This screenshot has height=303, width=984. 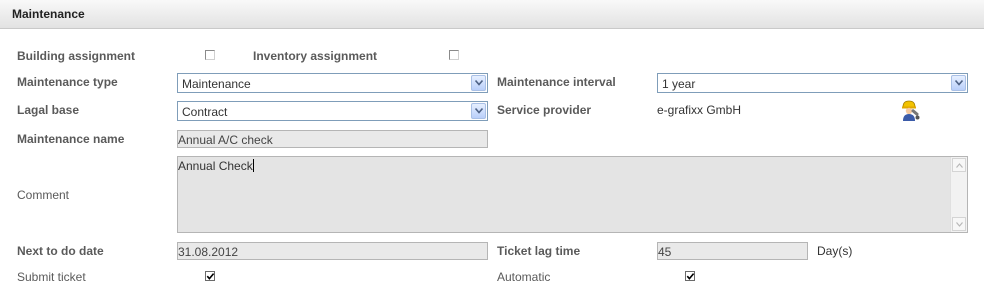 I want to click on legal-base-select: Contract, so click(x=332, y=111).